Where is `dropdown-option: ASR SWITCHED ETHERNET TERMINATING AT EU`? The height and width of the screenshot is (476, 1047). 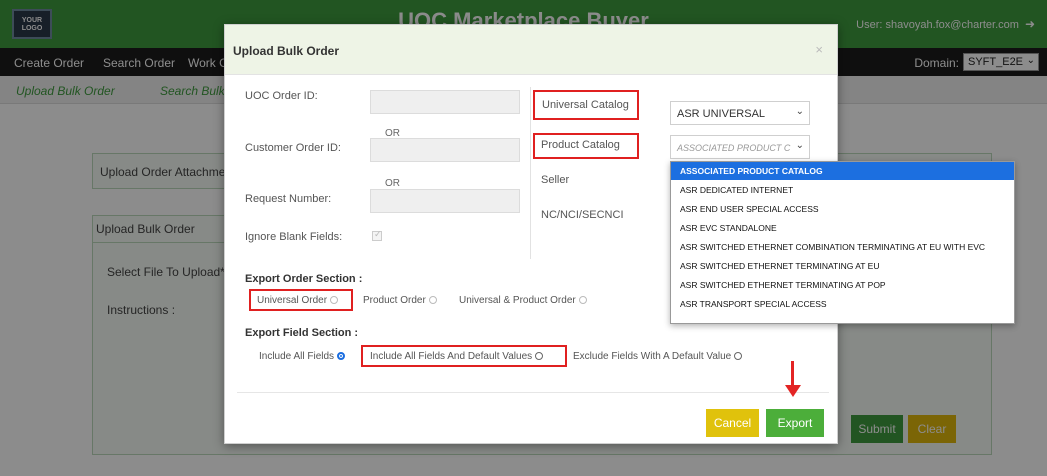
dropdown-option: ASR SWITCHED ETHERNET TERMINATING AT EU is located at coordinates (842, 266).